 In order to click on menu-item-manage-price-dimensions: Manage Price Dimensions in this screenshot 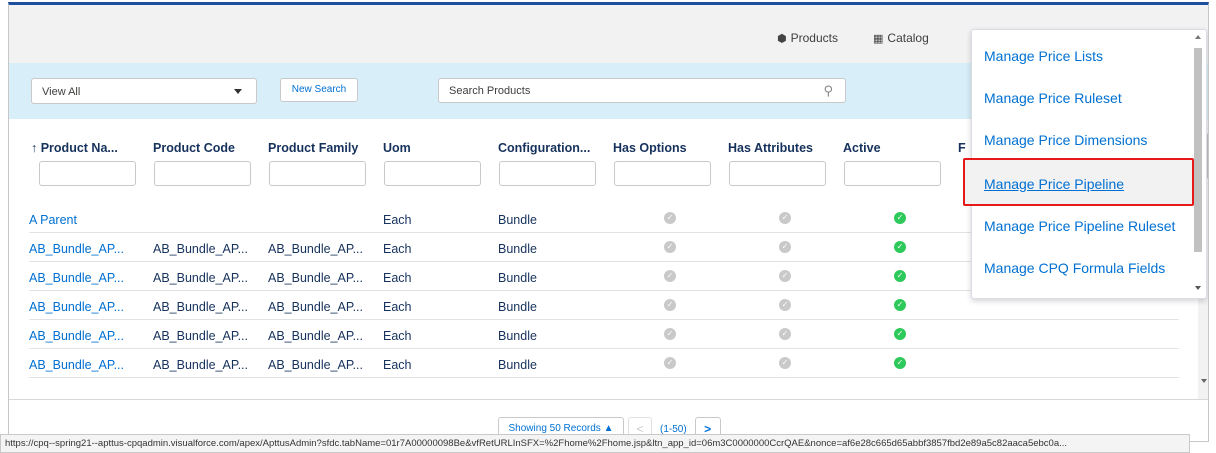, I will do `click(1065, 140)`.